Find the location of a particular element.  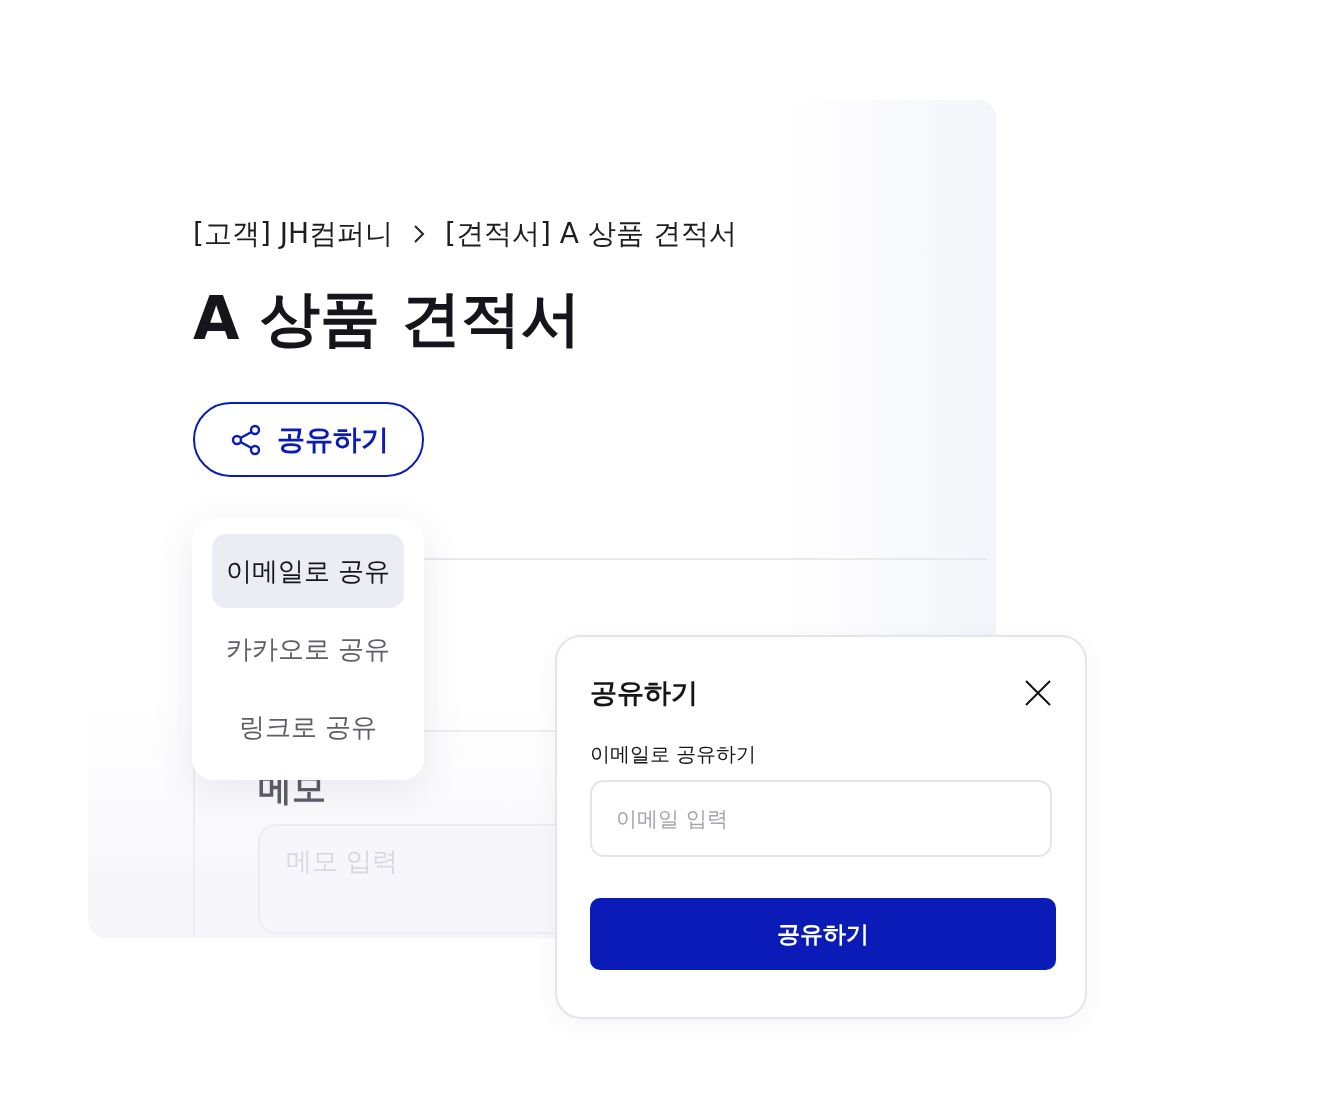

email-field: 이메일 입력 is located at coordinates (821, 818).